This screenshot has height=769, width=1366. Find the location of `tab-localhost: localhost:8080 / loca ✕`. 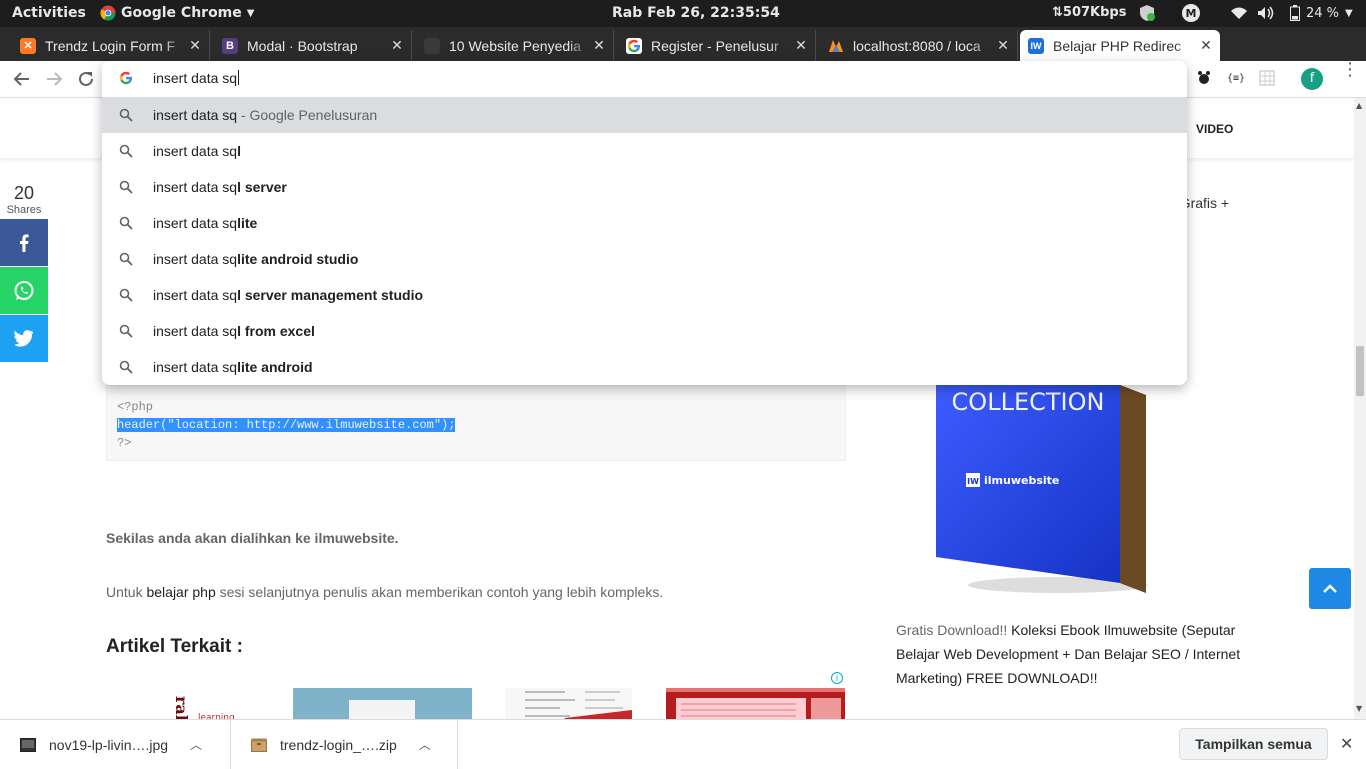

tab-localhost: localhost:8080 / loca ✕ is located at coordinates (919, 45).